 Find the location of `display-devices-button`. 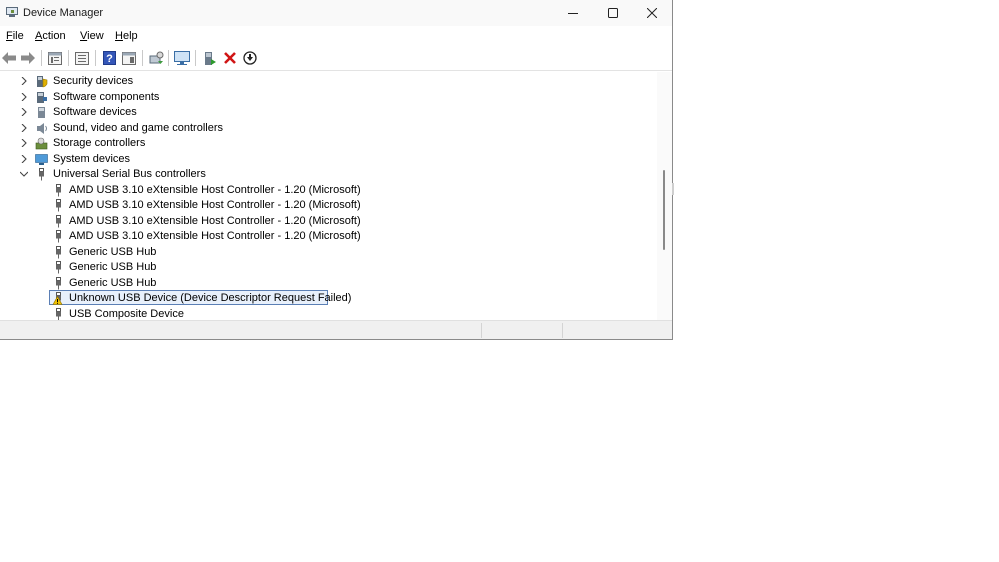

display-devices-button is located at coordinates (182, 58).